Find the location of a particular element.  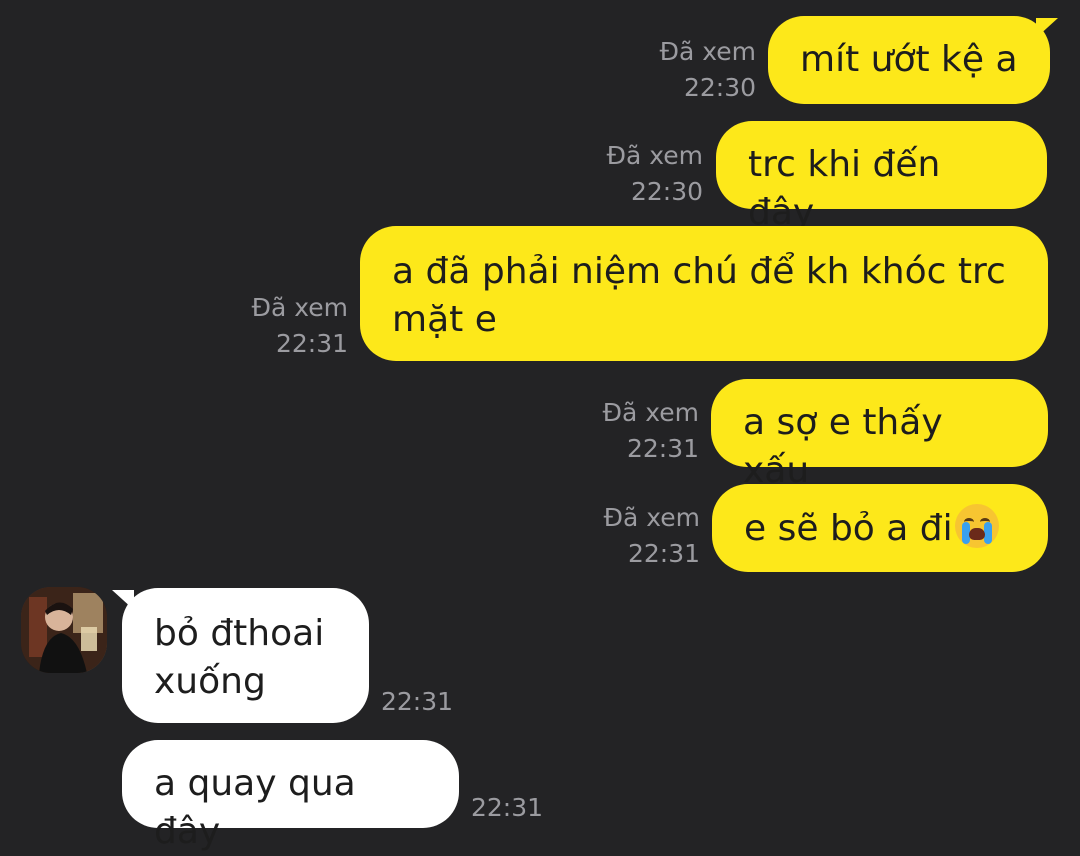

message-text: a sợ e thấy xấu is located at coordinates (843, 446).